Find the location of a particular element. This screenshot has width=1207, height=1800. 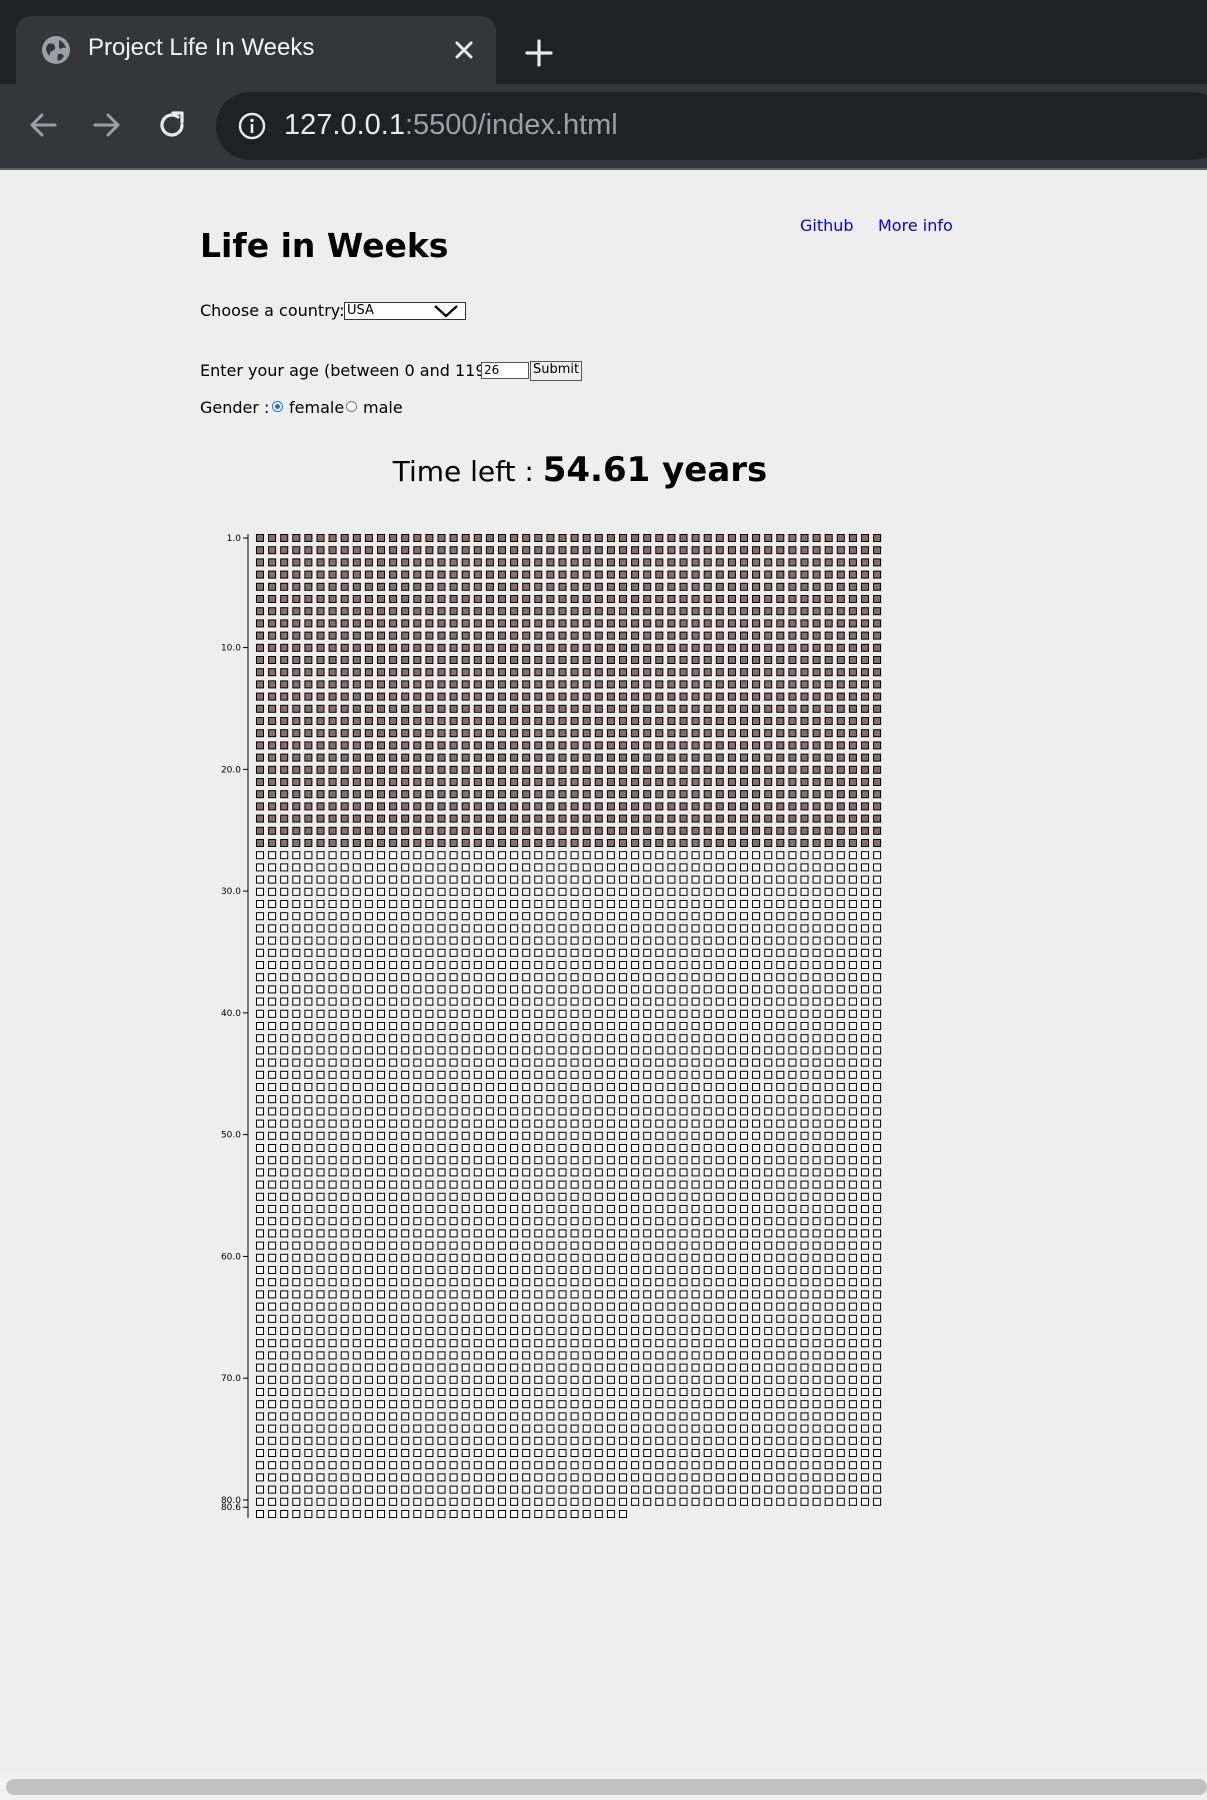

forward-arrow-icon is located at coordinates (107, 125).